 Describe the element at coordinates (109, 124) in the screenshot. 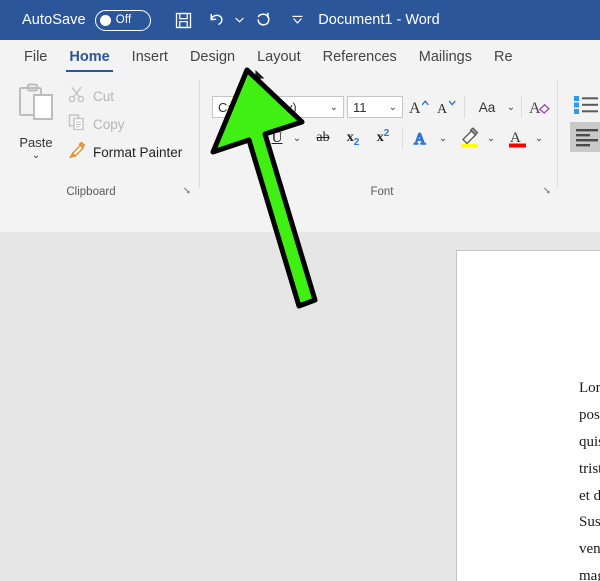

I see `copy-label: Copy` at that location.